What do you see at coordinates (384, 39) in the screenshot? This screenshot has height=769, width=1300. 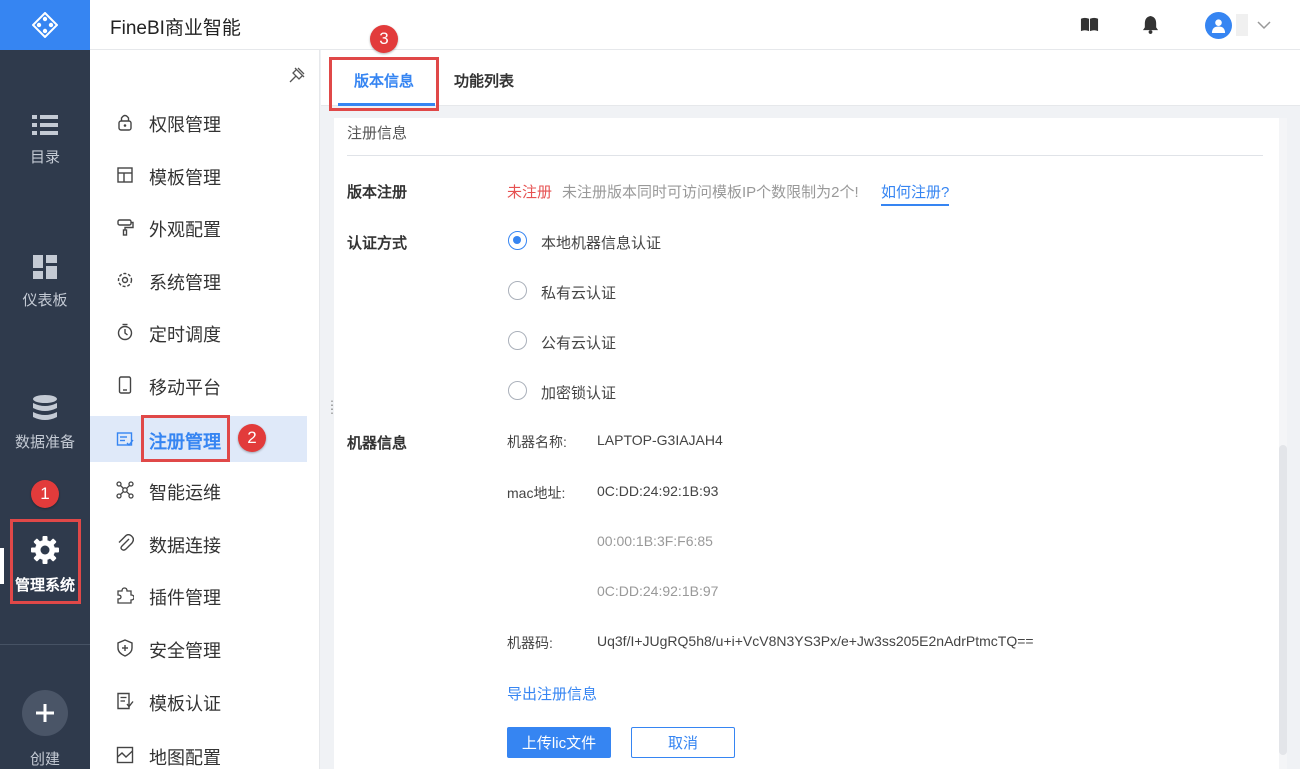 I see `step-badge-3: 3` at bounding box center [384, 39].